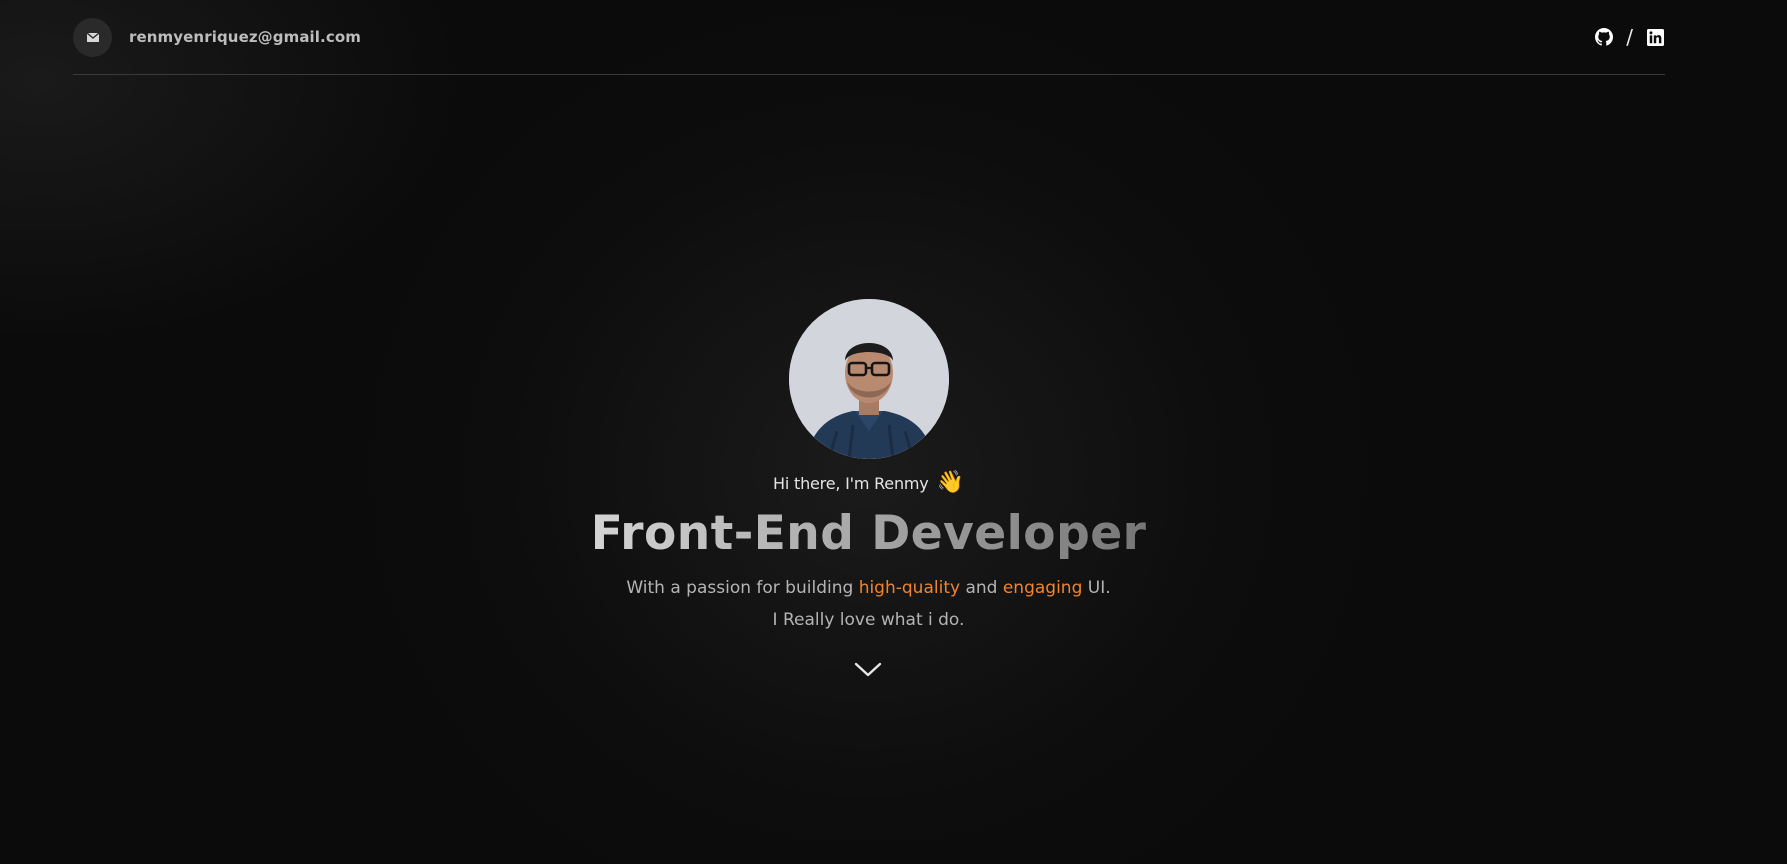 This screenshot has height=864, width=1787. Describe the element at coordinates (92, 37) in the screenshot. I see `mail-icon` at that location.